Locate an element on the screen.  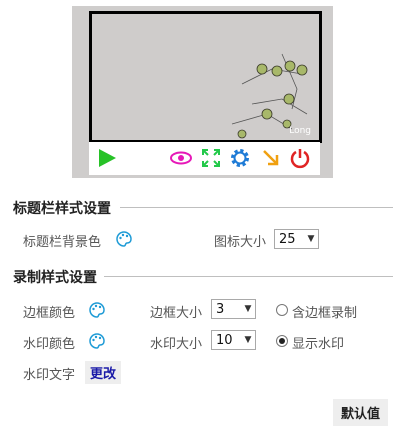
icon-size-value: 25 is located at coordinates (287, 239).